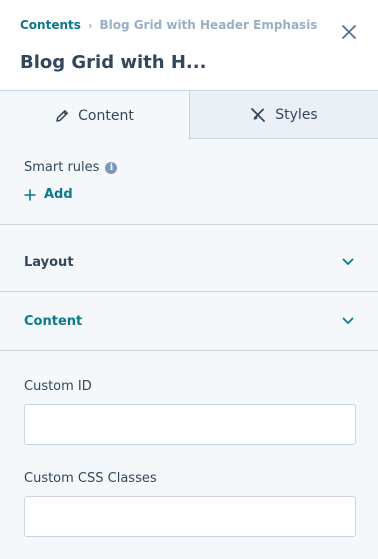 The height and width of the screenshot is (559, 378). I want to click on tab-bar: Content Styles, so click(189, 115).